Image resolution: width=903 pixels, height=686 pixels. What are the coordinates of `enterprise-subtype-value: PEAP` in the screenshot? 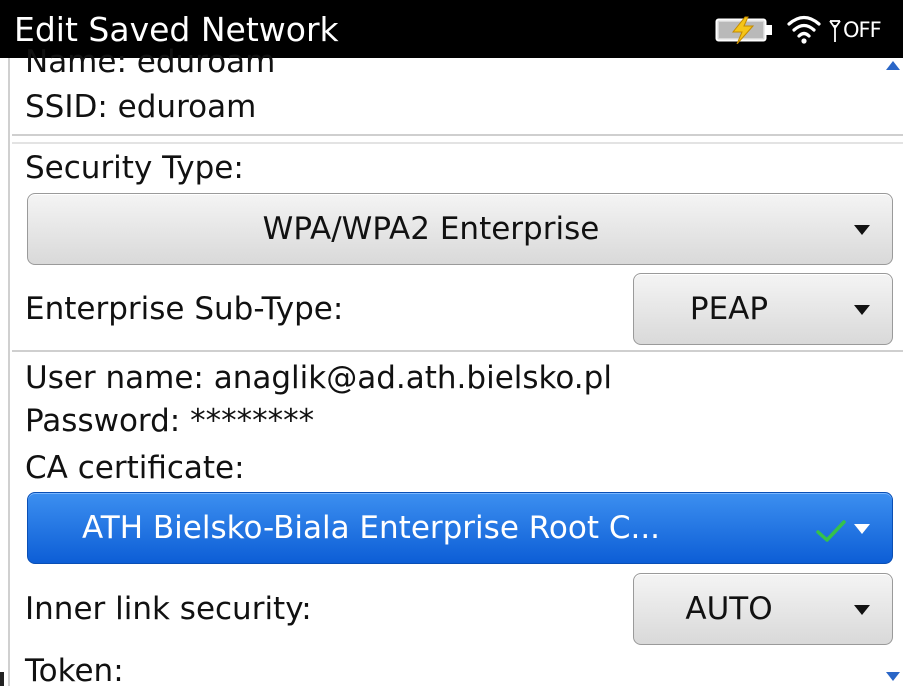 It's located at (729, 309).